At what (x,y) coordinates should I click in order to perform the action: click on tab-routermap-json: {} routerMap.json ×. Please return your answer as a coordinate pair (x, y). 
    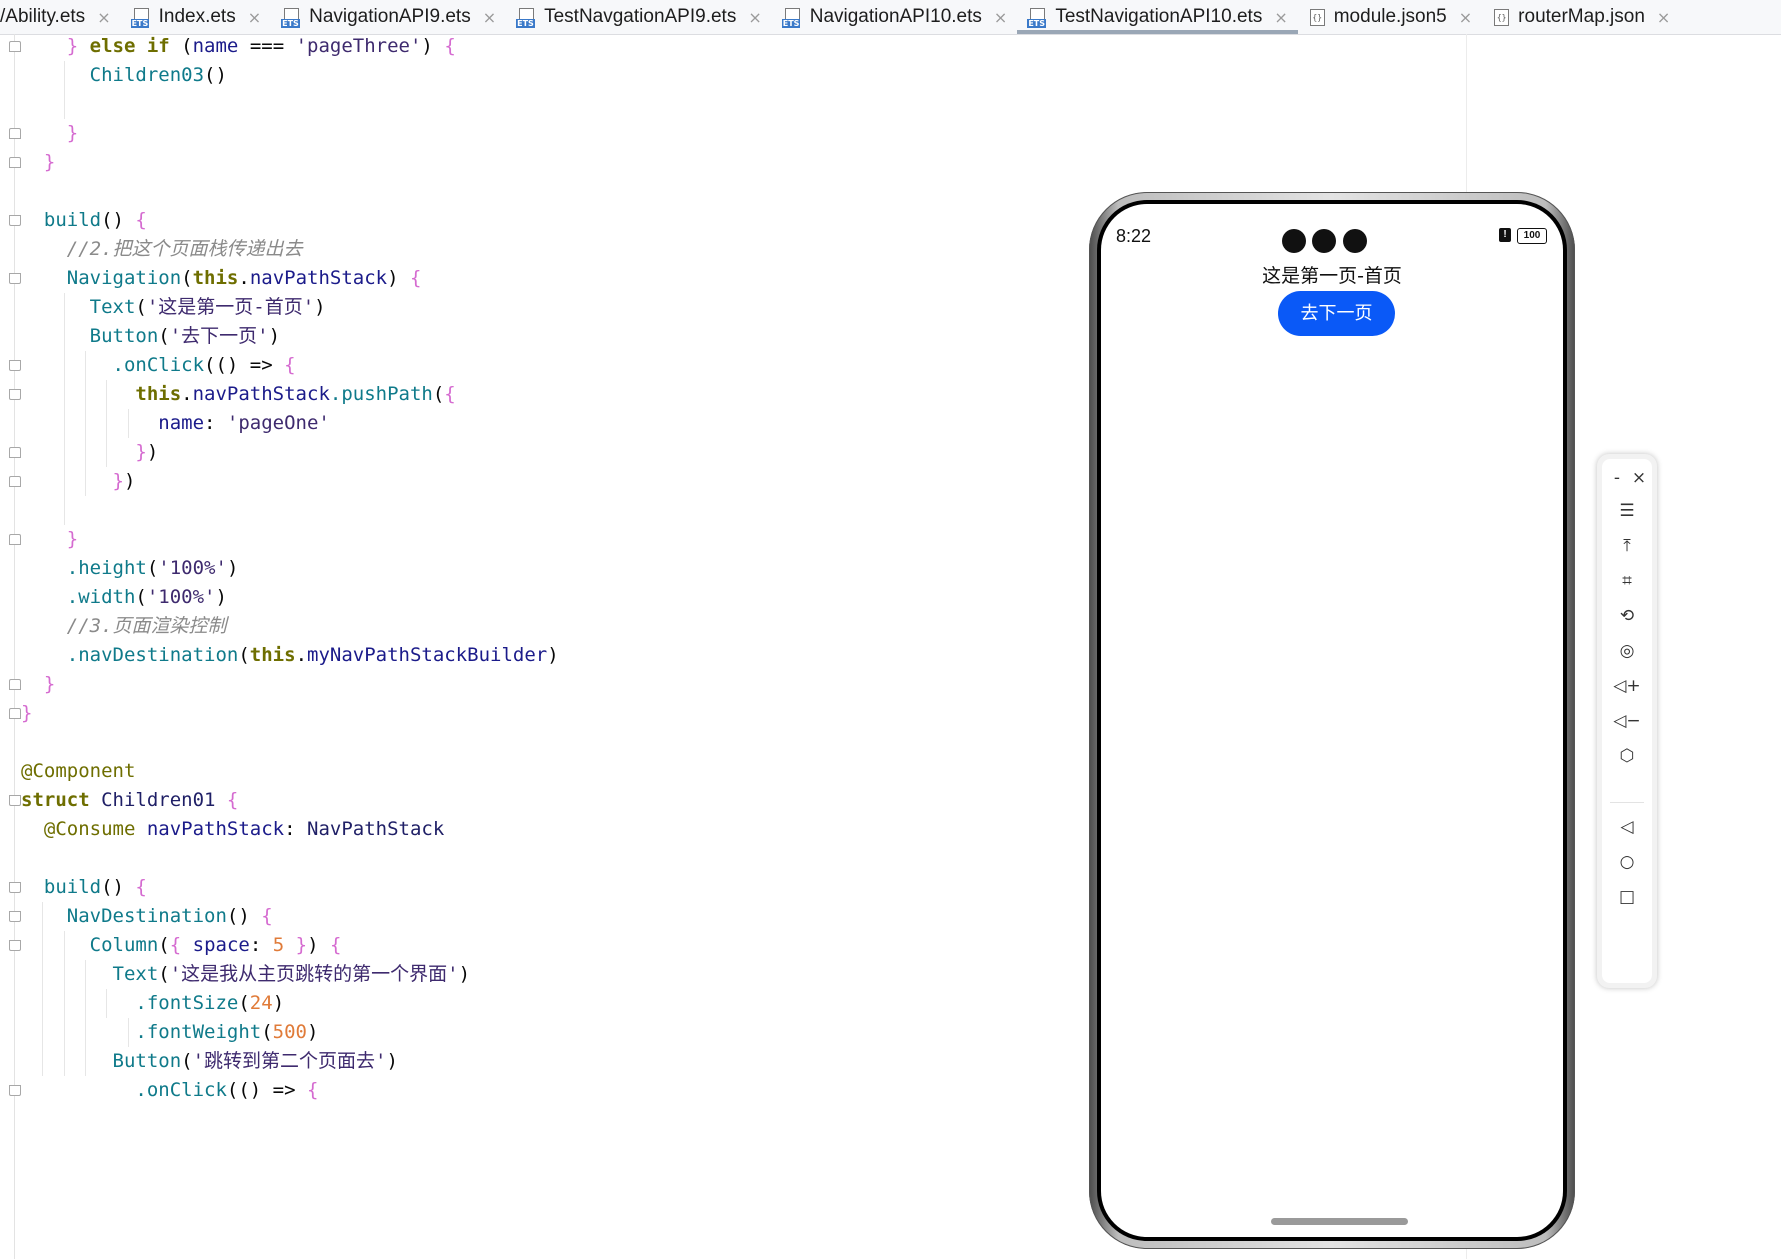
    Looking at the image, I should click on (1581, 17).